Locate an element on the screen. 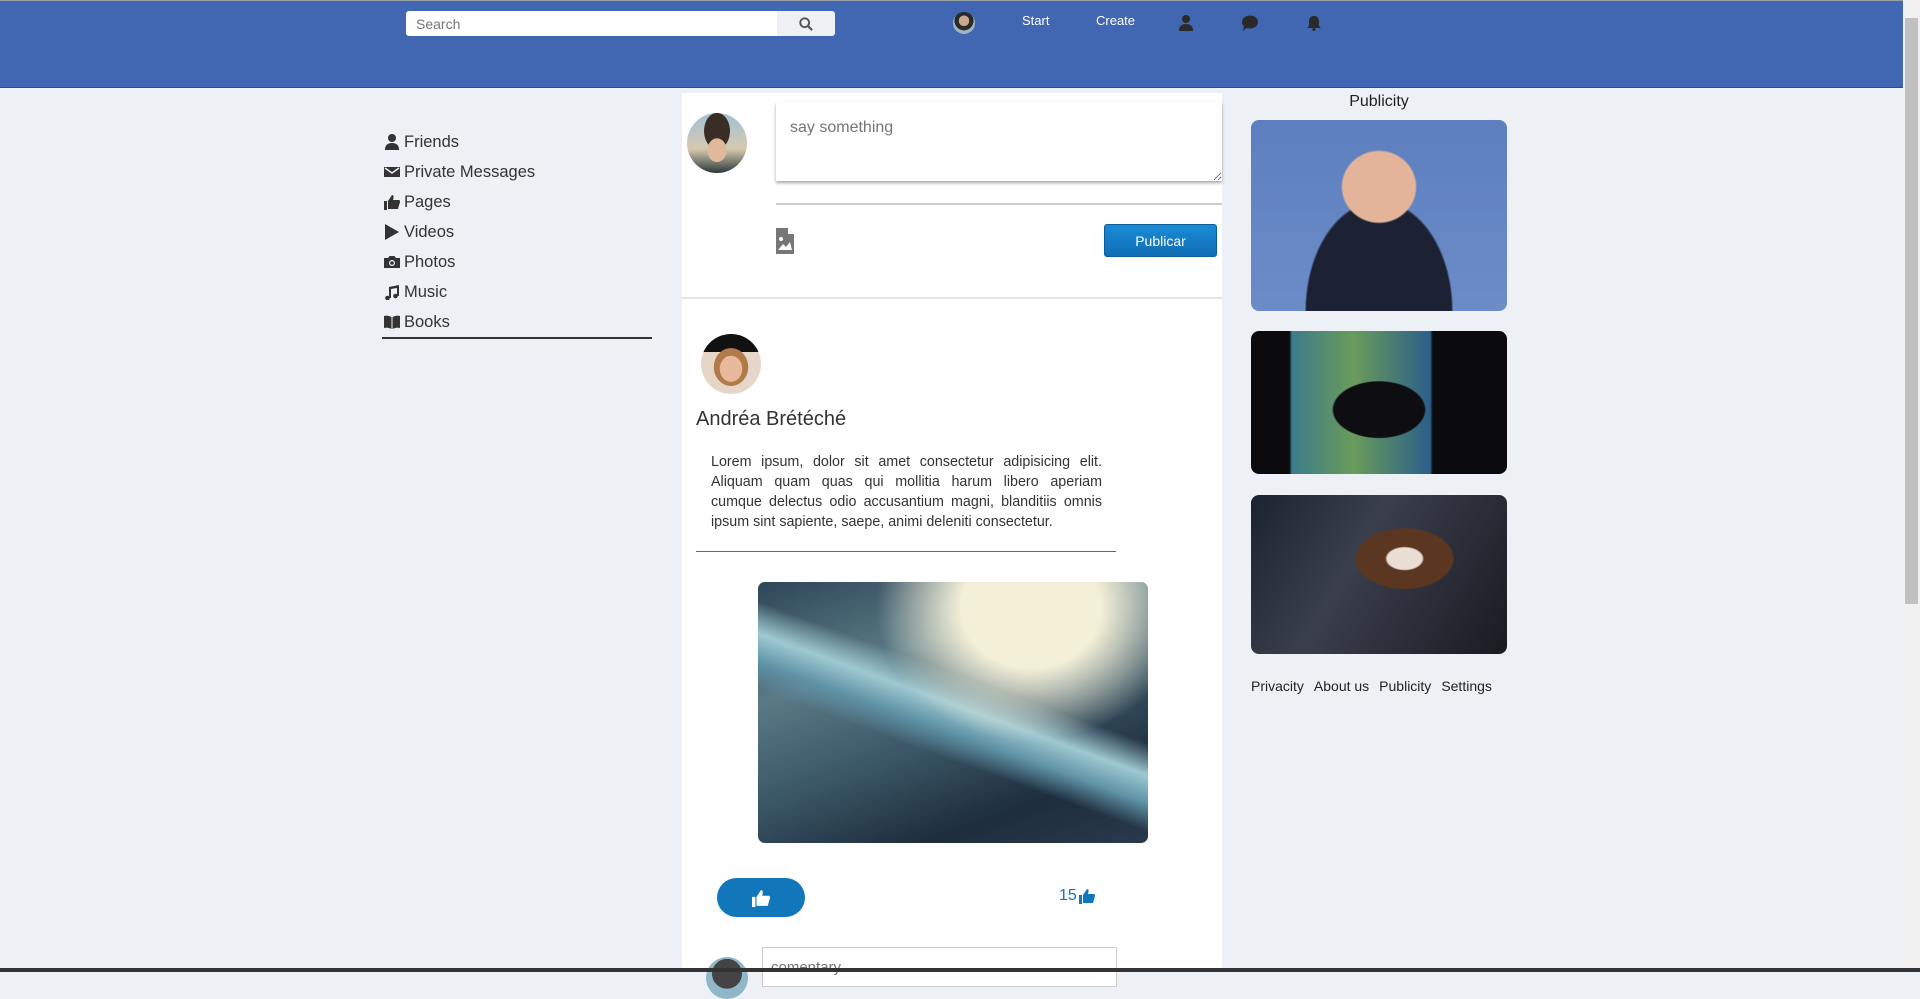 The image size is (1920, 999). nav-start: Start is located at coordinates (1035, 20).